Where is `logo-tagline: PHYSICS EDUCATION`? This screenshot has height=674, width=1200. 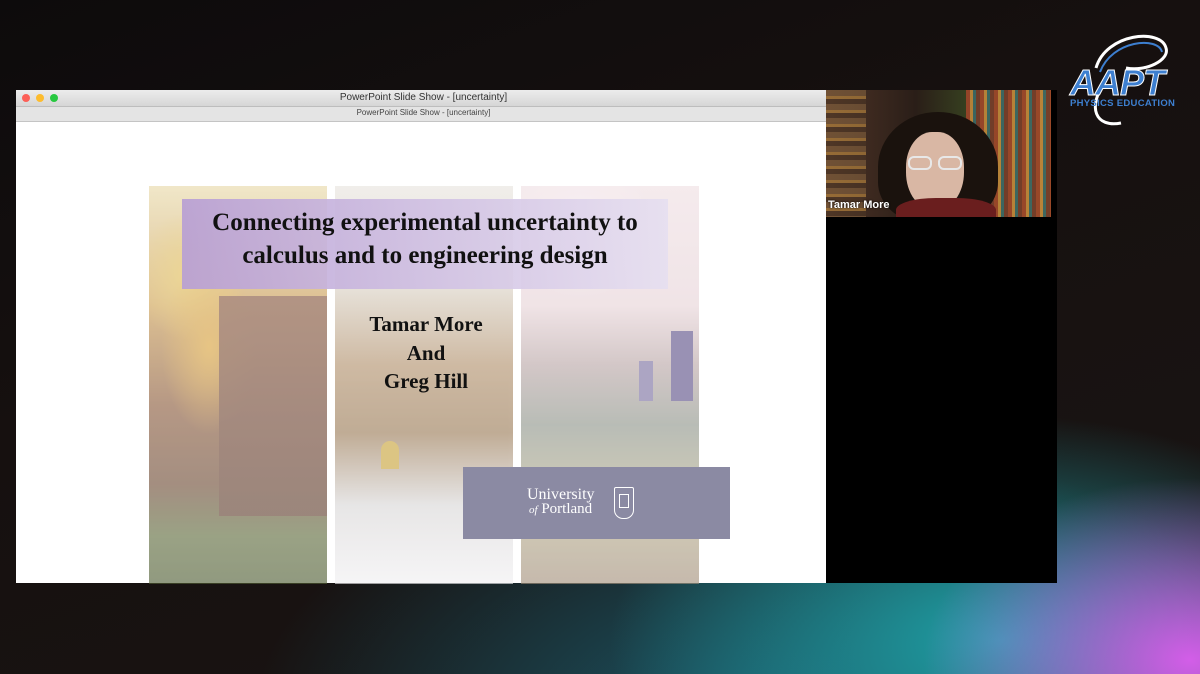 logo-tagline: PHYSICS EDUCATION is located at coordinates (1123, 103).